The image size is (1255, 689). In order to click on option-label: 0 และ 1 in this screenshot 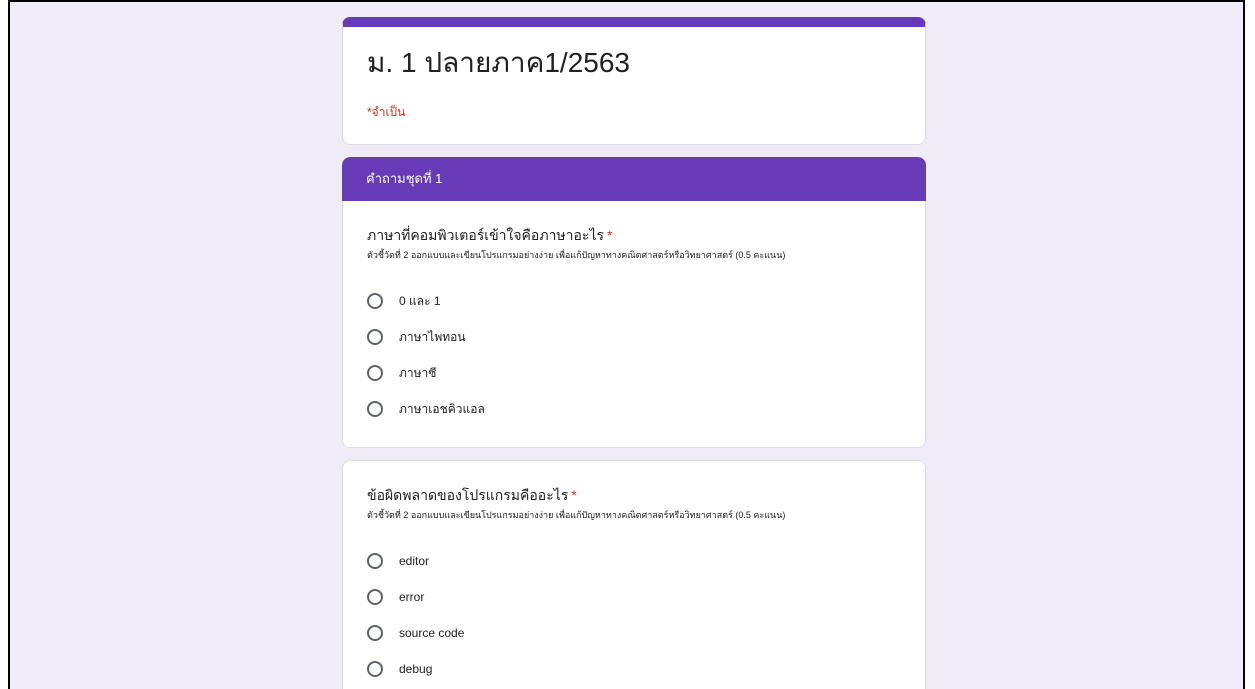, I will do `click(420, 300)`.